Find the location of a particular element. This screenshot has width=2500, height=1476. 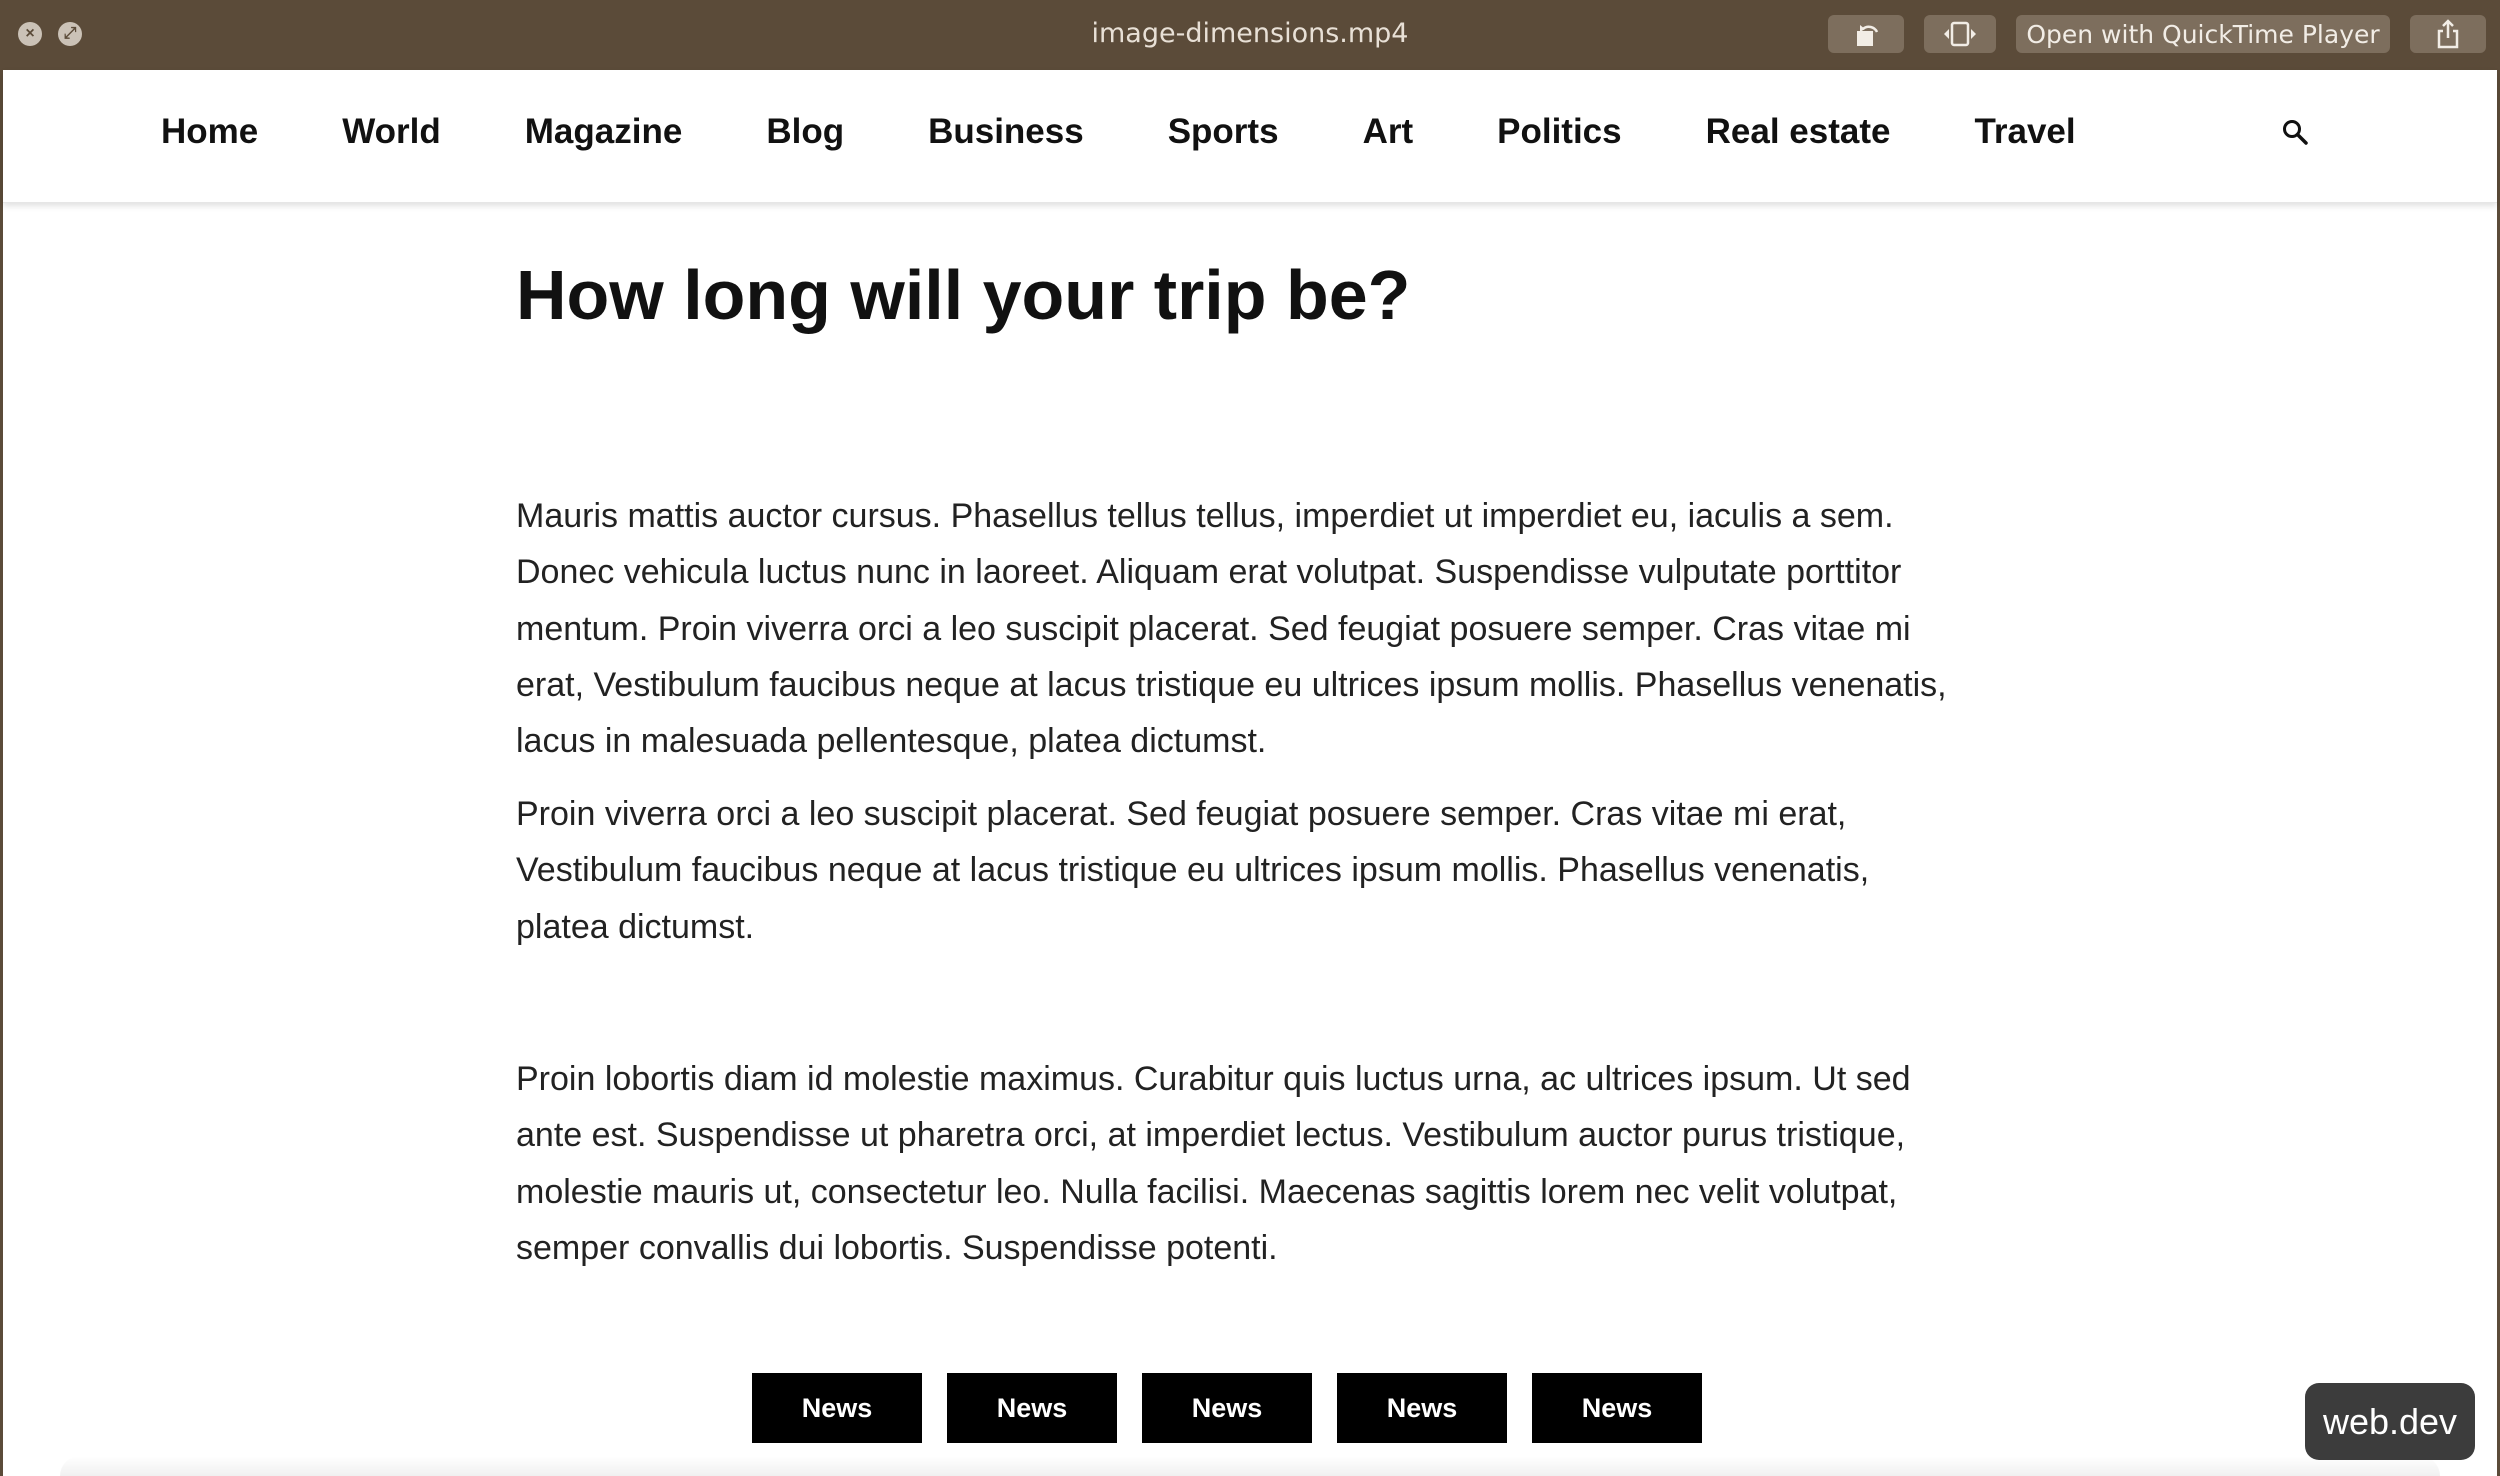

nav-item-travel: Travel is located at coordinates (2024, 132).